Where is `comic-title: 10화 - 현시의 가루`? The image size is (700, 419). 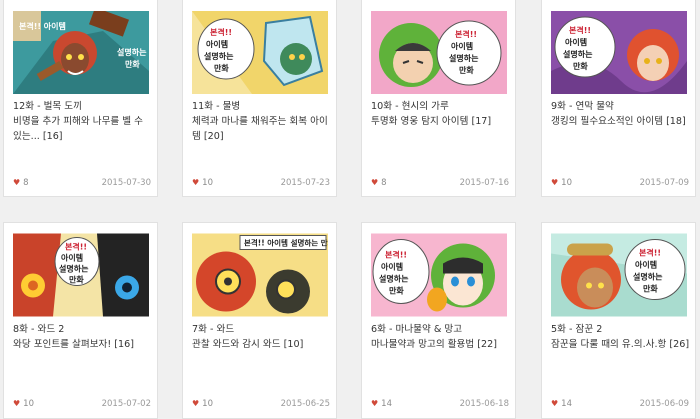
comic-title: 10화 - 현시의 가루 is located at coordinates (442, 106).